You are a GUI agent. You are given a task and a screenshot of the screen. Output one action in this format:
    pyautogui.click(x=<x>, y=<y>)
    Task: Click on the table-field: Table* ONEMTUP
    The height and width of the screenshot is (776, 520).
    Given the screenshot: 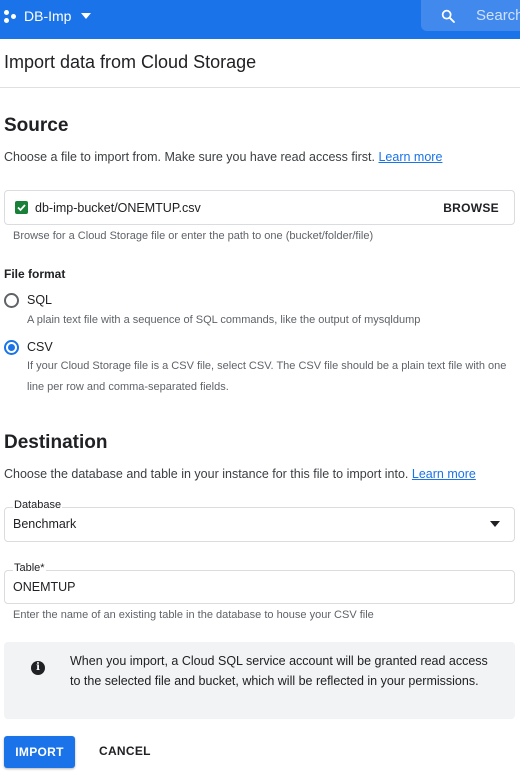 What is the action you would take?
    pyautogui.click(x=259, y=583)
    